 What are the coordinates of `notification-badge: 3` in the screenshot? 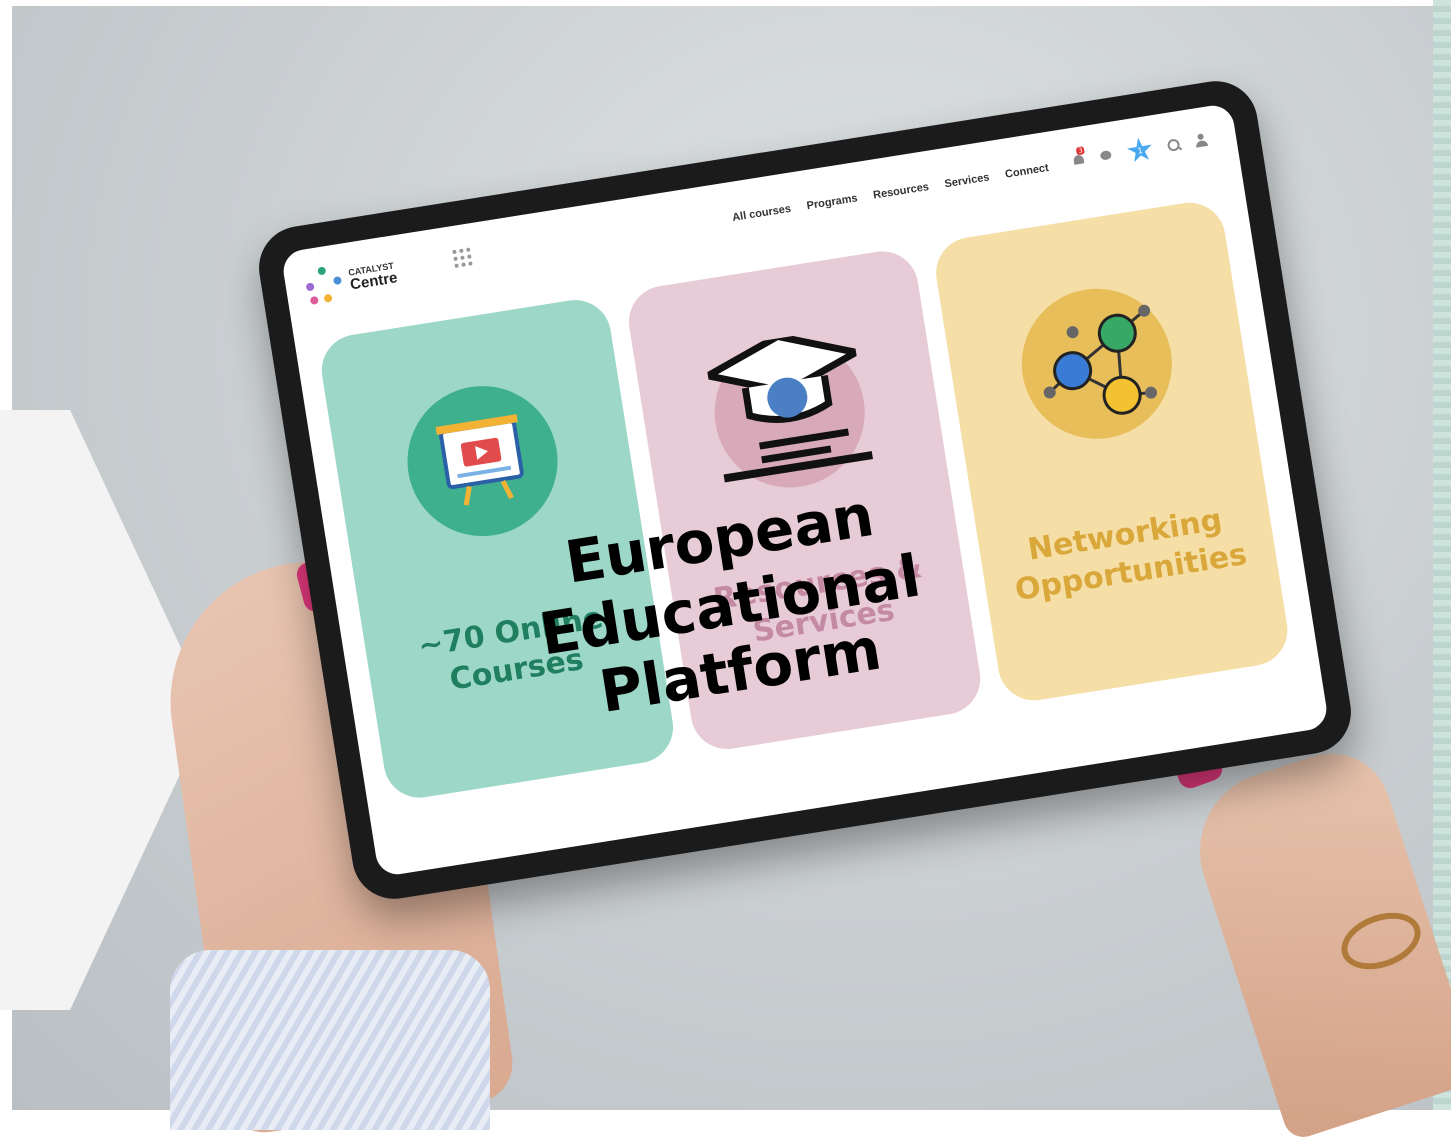 It's located at (1080, 151).